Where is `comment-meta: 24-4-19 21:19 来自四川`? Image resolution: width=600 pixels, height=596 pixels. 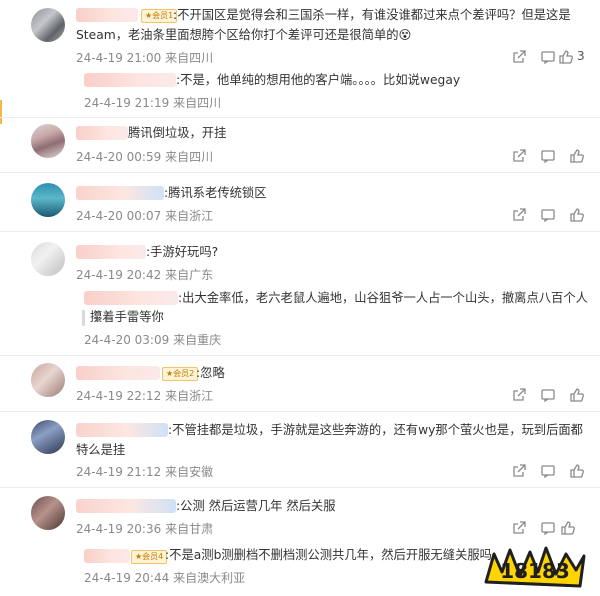
comment-meta: 24-4-19 21:19 来自四川 is located at coordinates (152, 102).